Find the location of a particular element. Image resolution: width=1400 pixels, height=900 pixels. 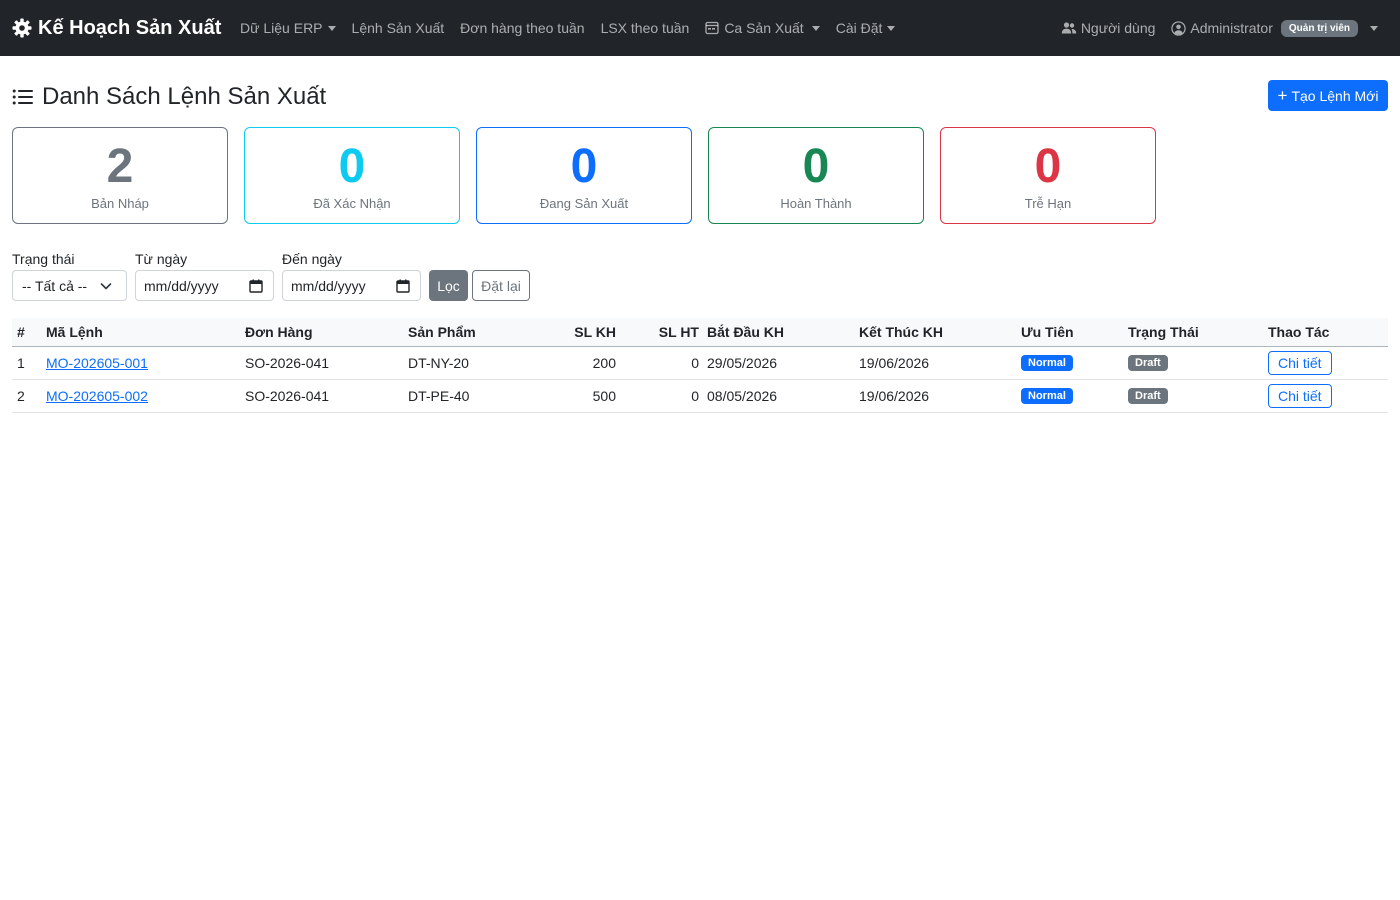

status-filter-label: Trạng thái is located at coordinates (43, 259).